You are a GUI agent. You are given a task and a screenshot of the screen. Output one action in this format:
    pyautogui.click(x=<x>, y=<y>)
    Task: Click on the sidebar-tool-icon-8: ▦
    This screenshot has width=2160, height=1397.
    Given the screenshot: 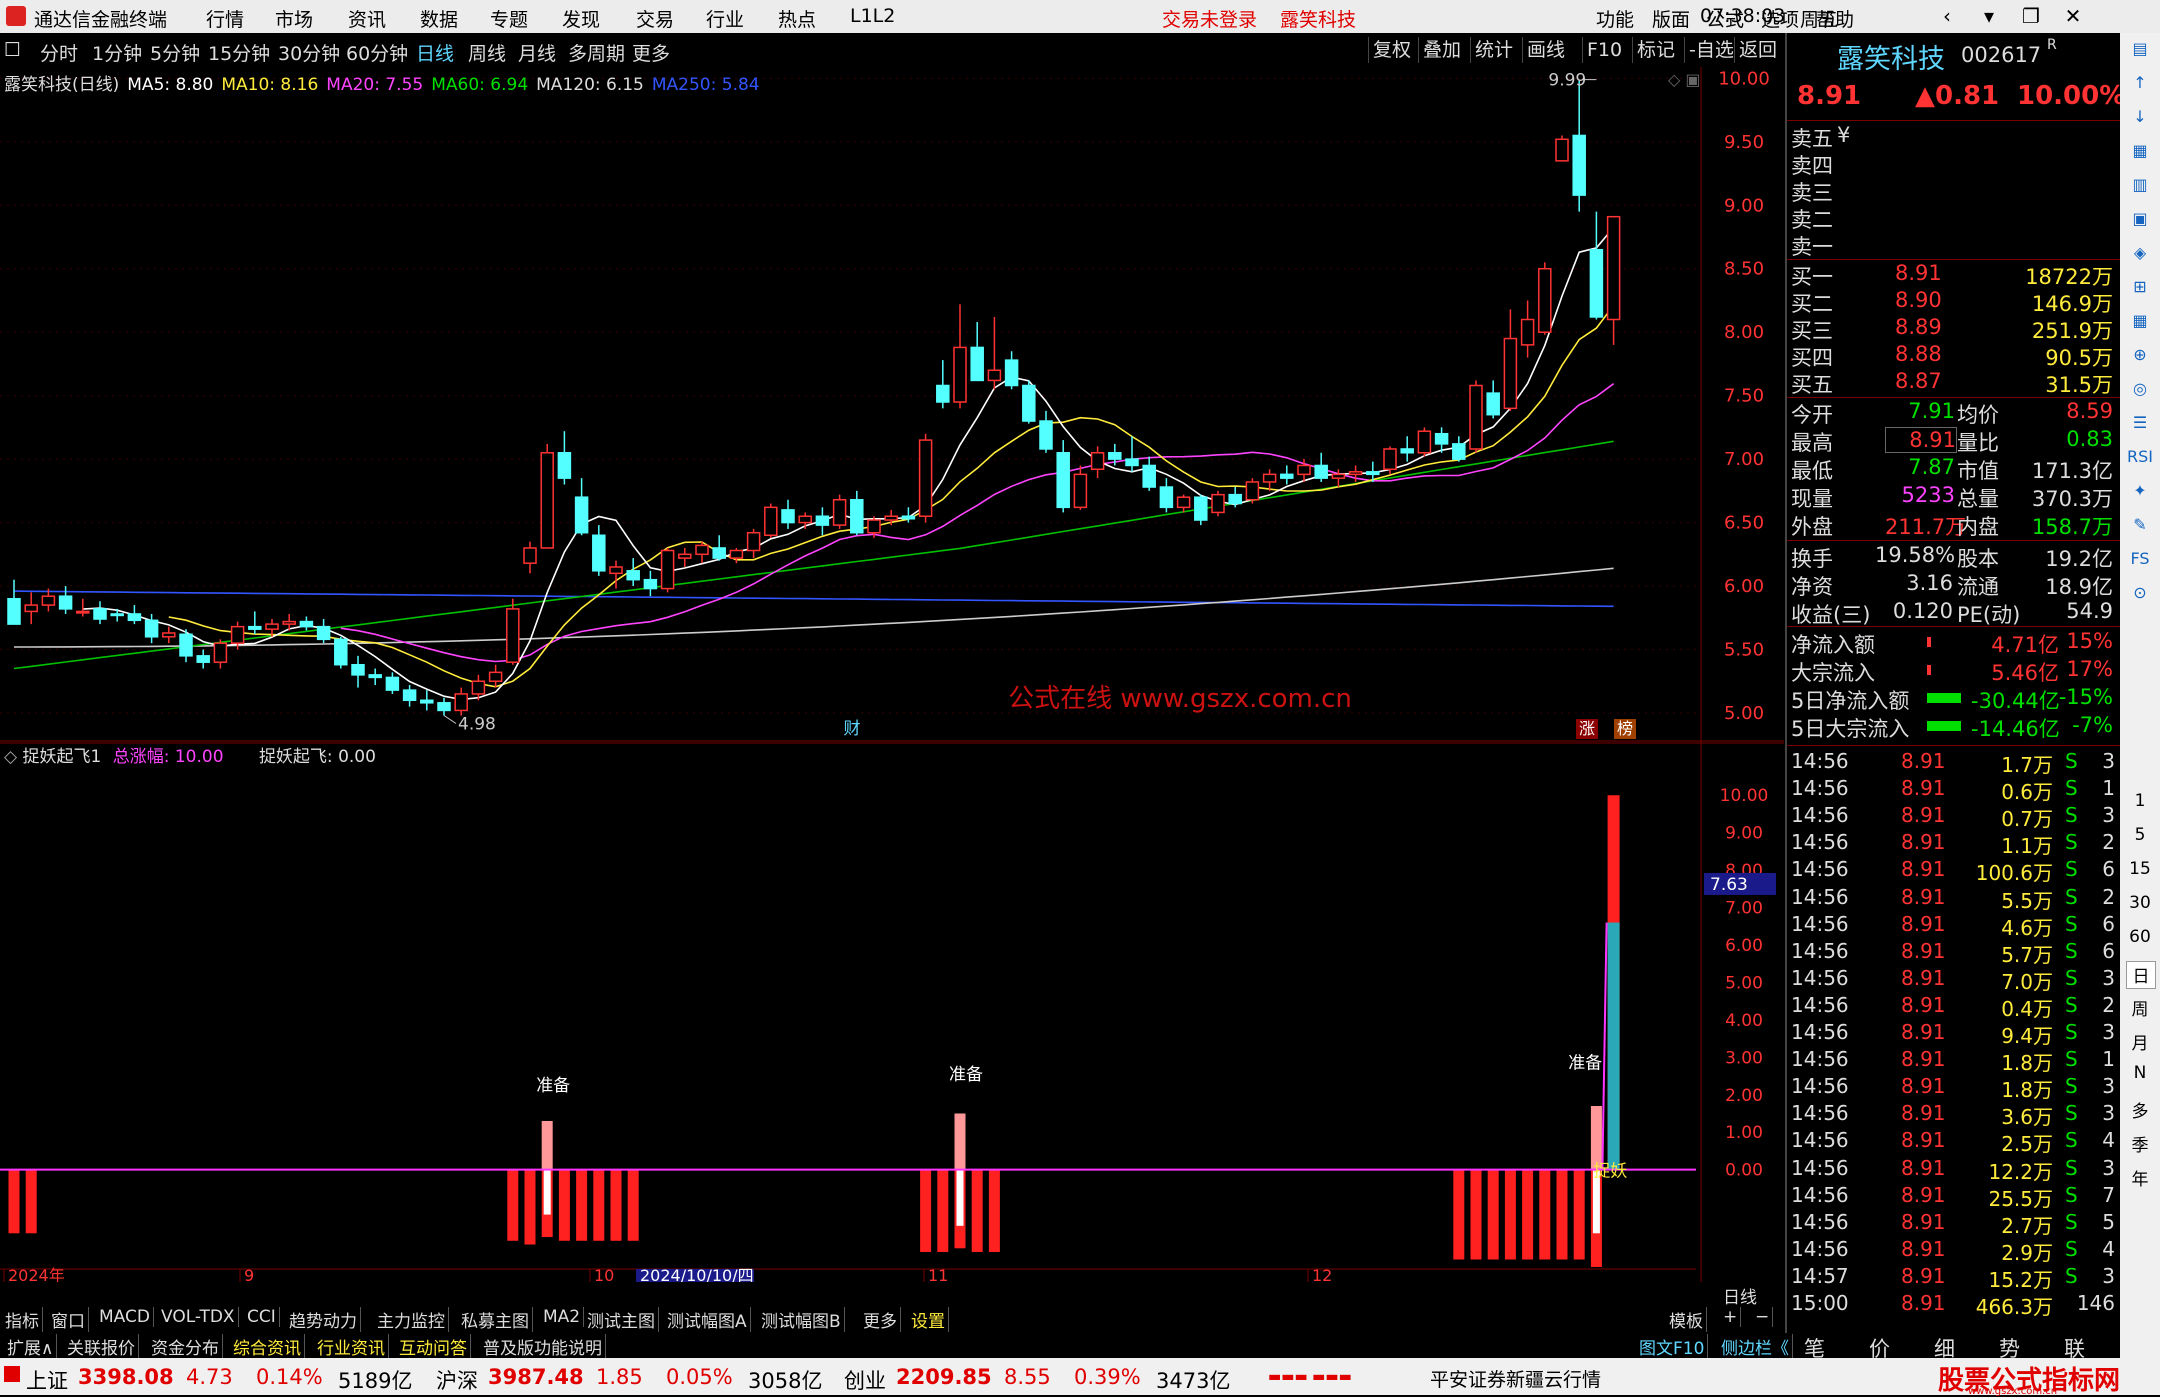 What is the action you would take?
    pyautogui.click(x=2140, y=324)
    